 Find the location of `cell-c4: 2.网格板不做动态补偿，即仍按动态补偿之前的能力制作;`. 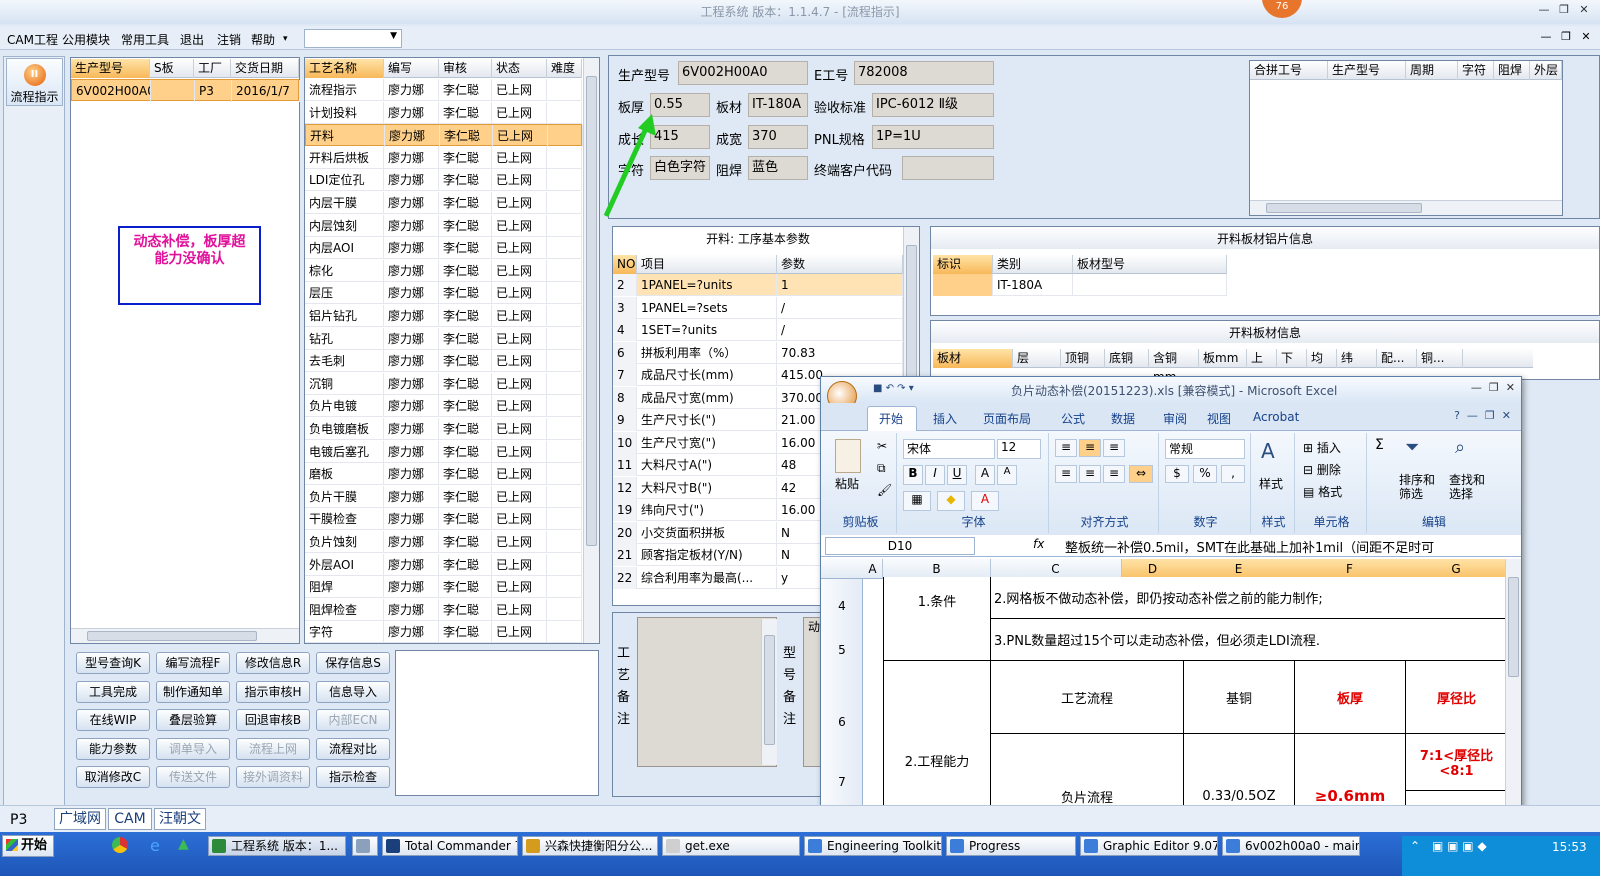

cell-c4: 2.网格板不做动态补偿，即仍按动态补偿之前的能力制作; is located at coordinates (1249, 598).